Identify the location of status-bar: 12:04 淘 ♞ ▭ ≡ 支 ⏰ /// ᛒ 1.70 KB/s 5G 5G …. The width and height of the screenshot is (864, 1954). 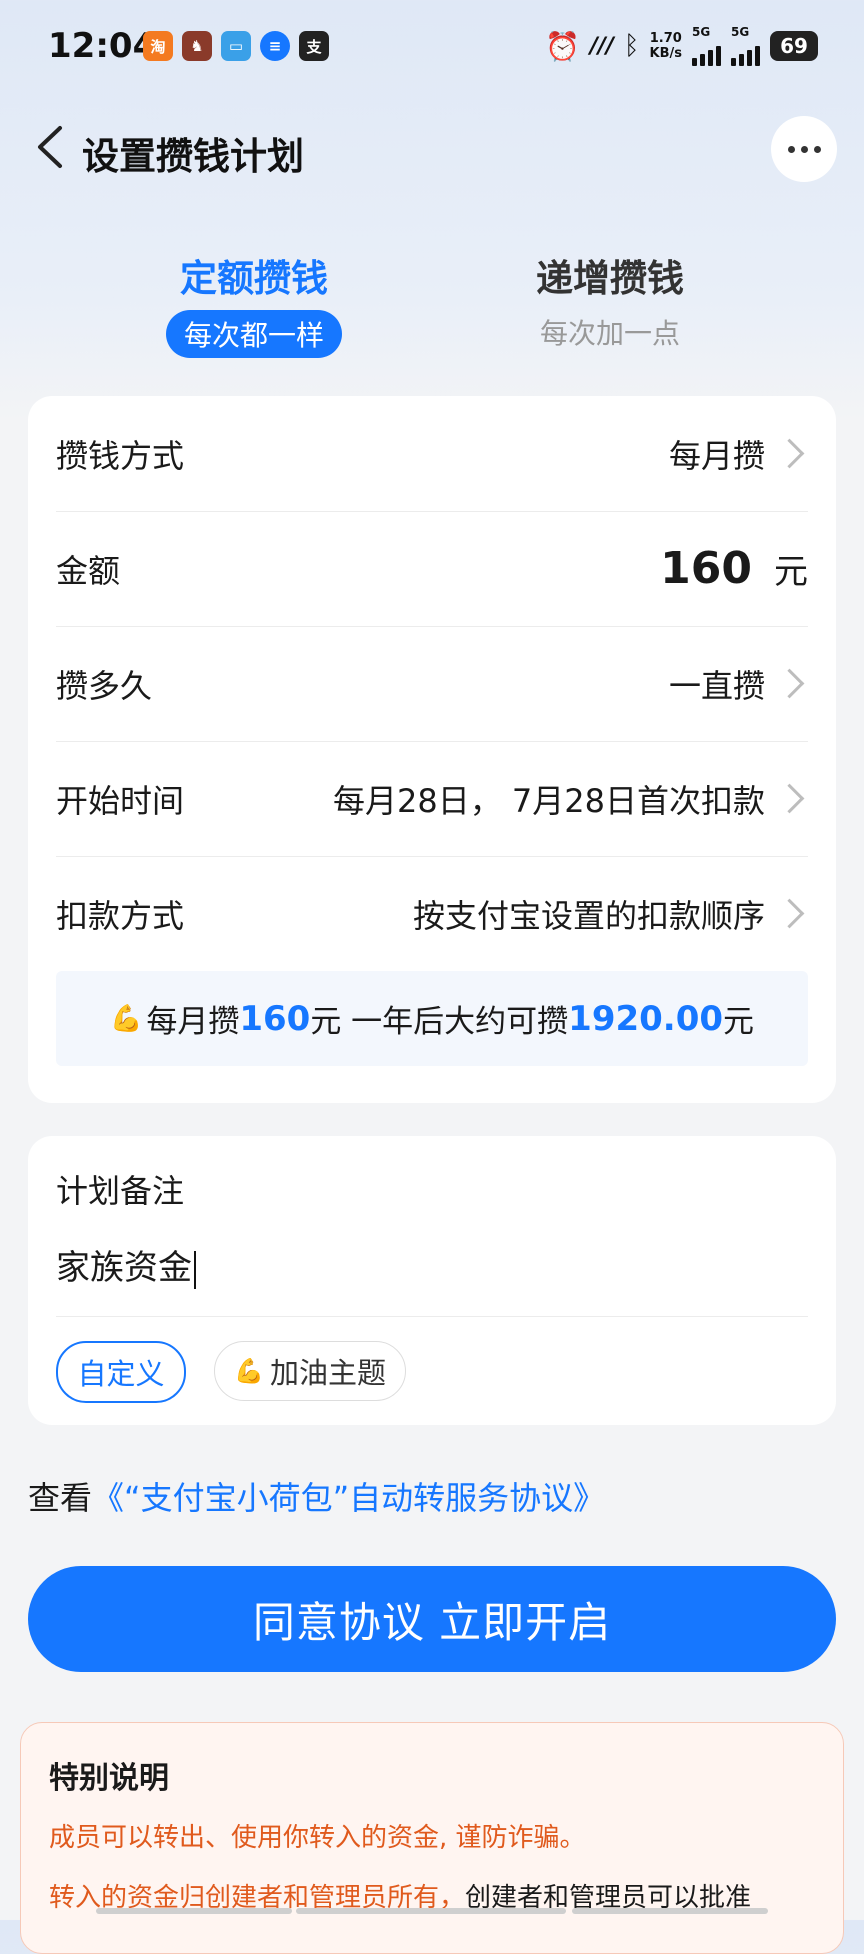
(432, 47).